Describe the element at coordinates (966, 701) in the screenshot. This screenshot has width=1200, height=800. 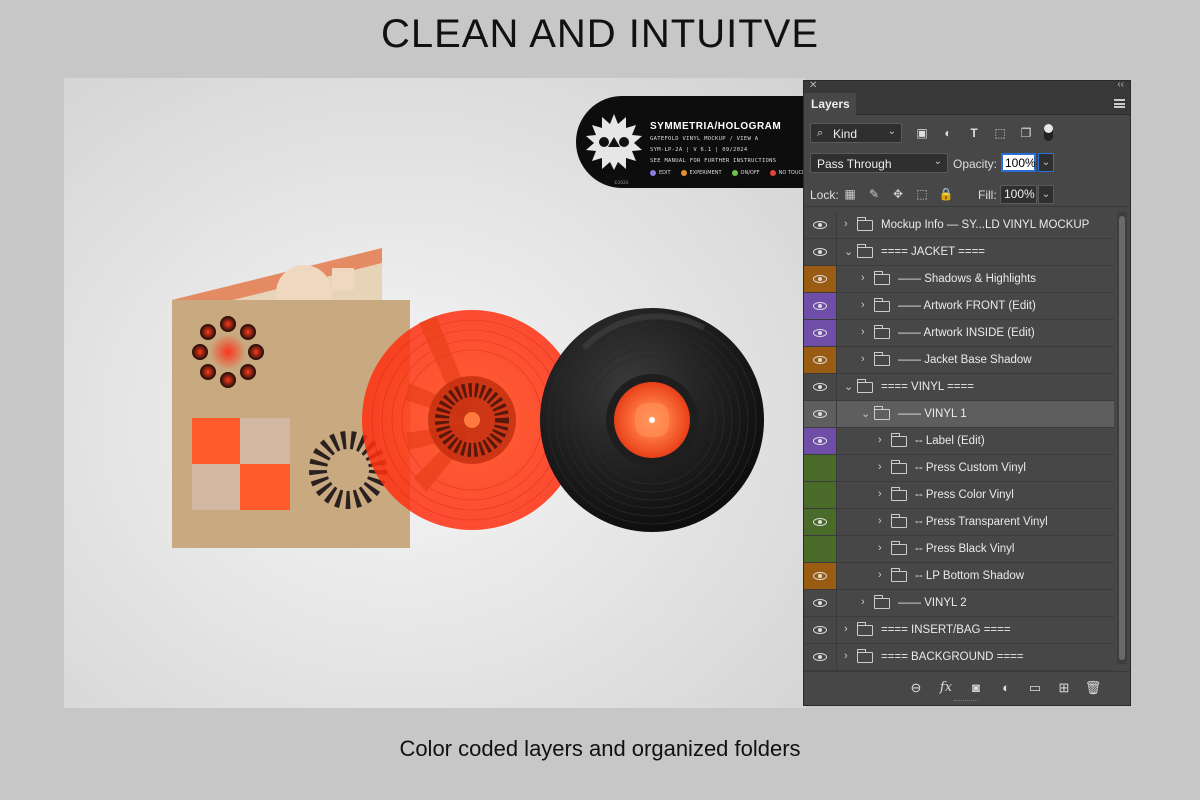
I see `resize-grip` at that location.